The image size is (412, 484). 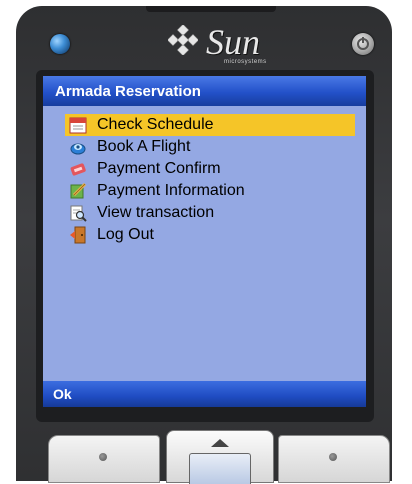 What do you see at coordinates (144, 146) in the screenshot?
I see `menu-item-label: Book A Flight` at bounding box center [144, 146].